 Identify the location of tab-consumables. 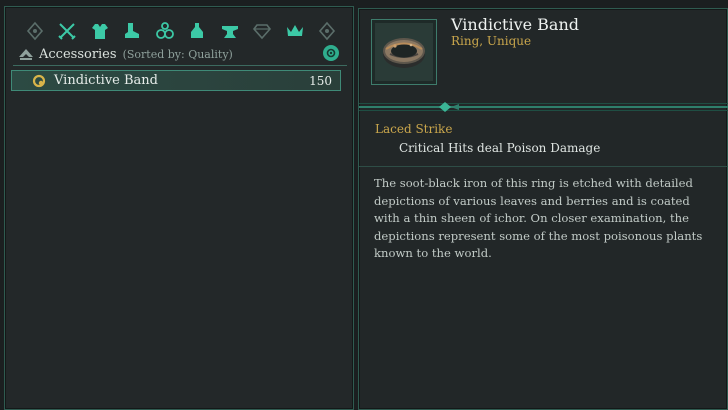
(197, 31).